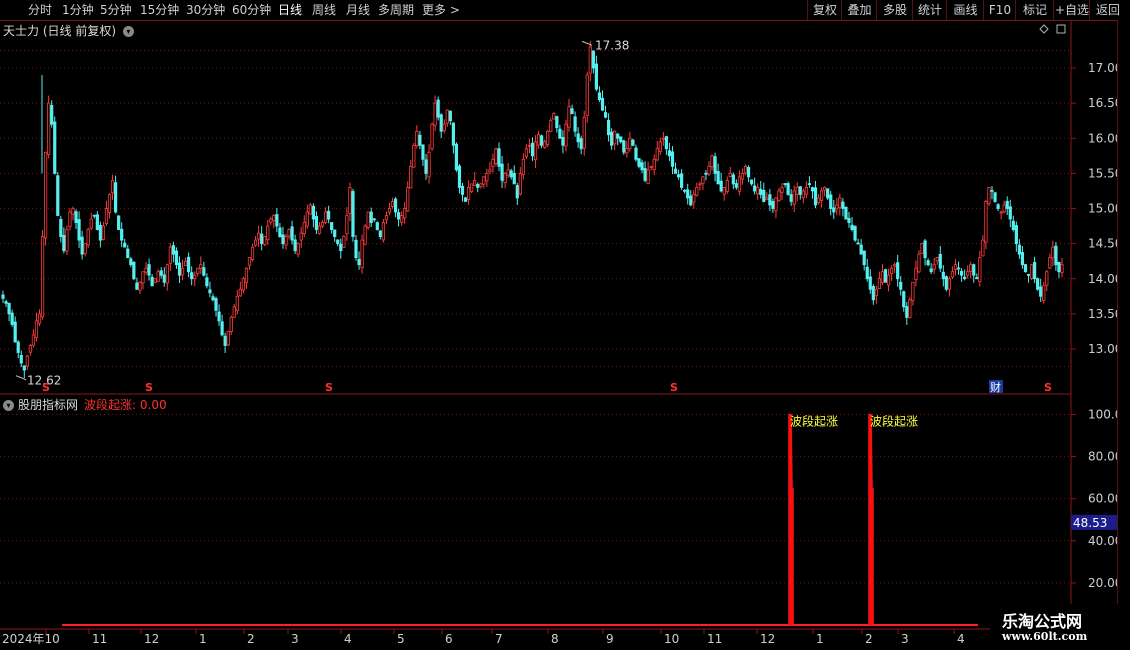  What do you see at coordinates (1061, 29) in the screenshot?
I see `maximize-icon` at bounding box center [1061, 29].